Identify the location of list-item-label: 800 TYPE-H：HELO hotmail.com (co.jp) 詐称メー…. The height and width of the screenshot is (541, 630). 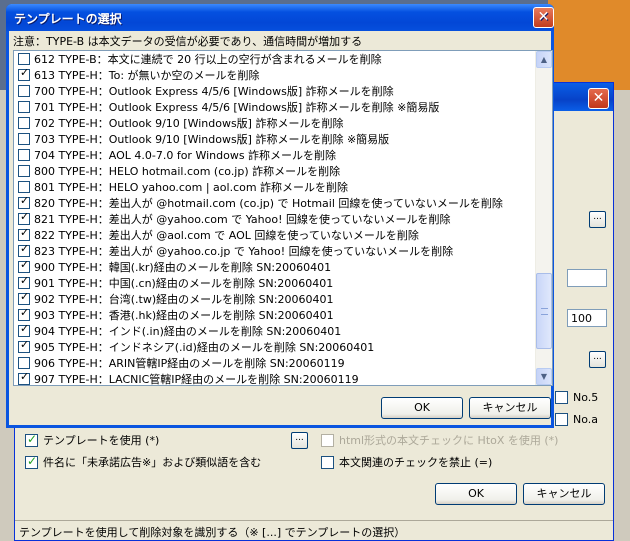
(187, 171).